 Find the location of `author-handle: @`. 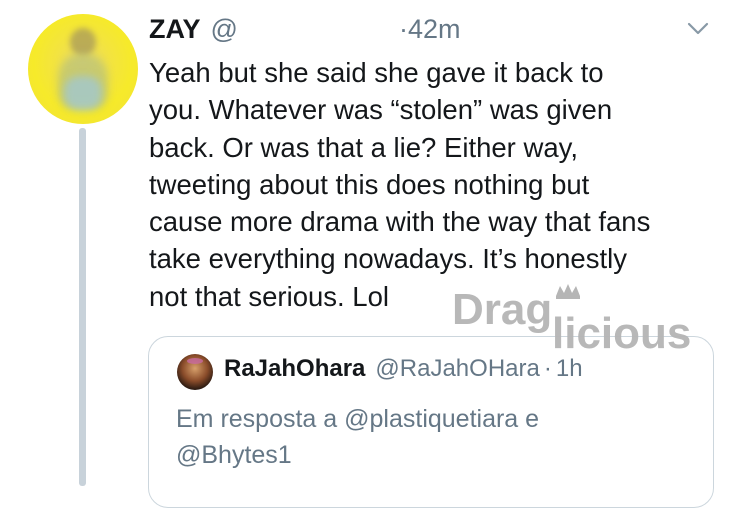

author-handle: @ is located at coordinates (224, 29).